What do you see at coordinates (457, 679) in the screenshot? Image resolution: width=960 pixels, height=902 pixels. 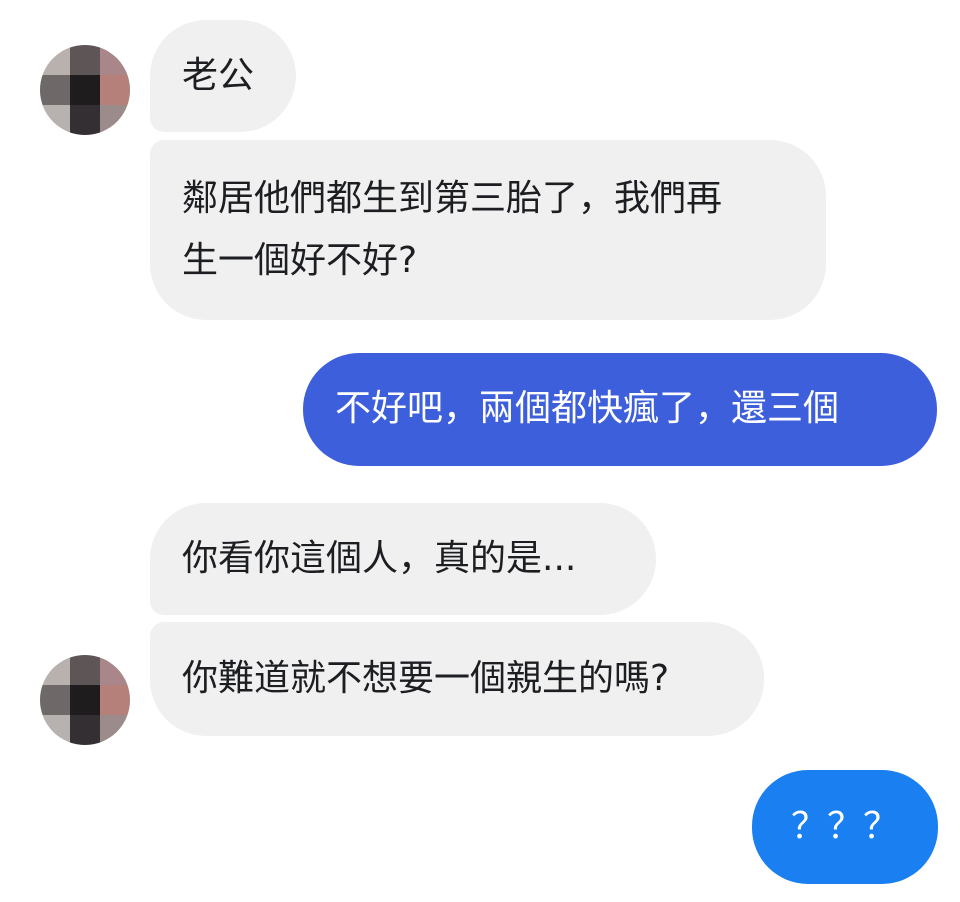 I see `message-bubble-incoming: 你難道就不想要一個親生的嗎?` at bounding box center [457, 679].